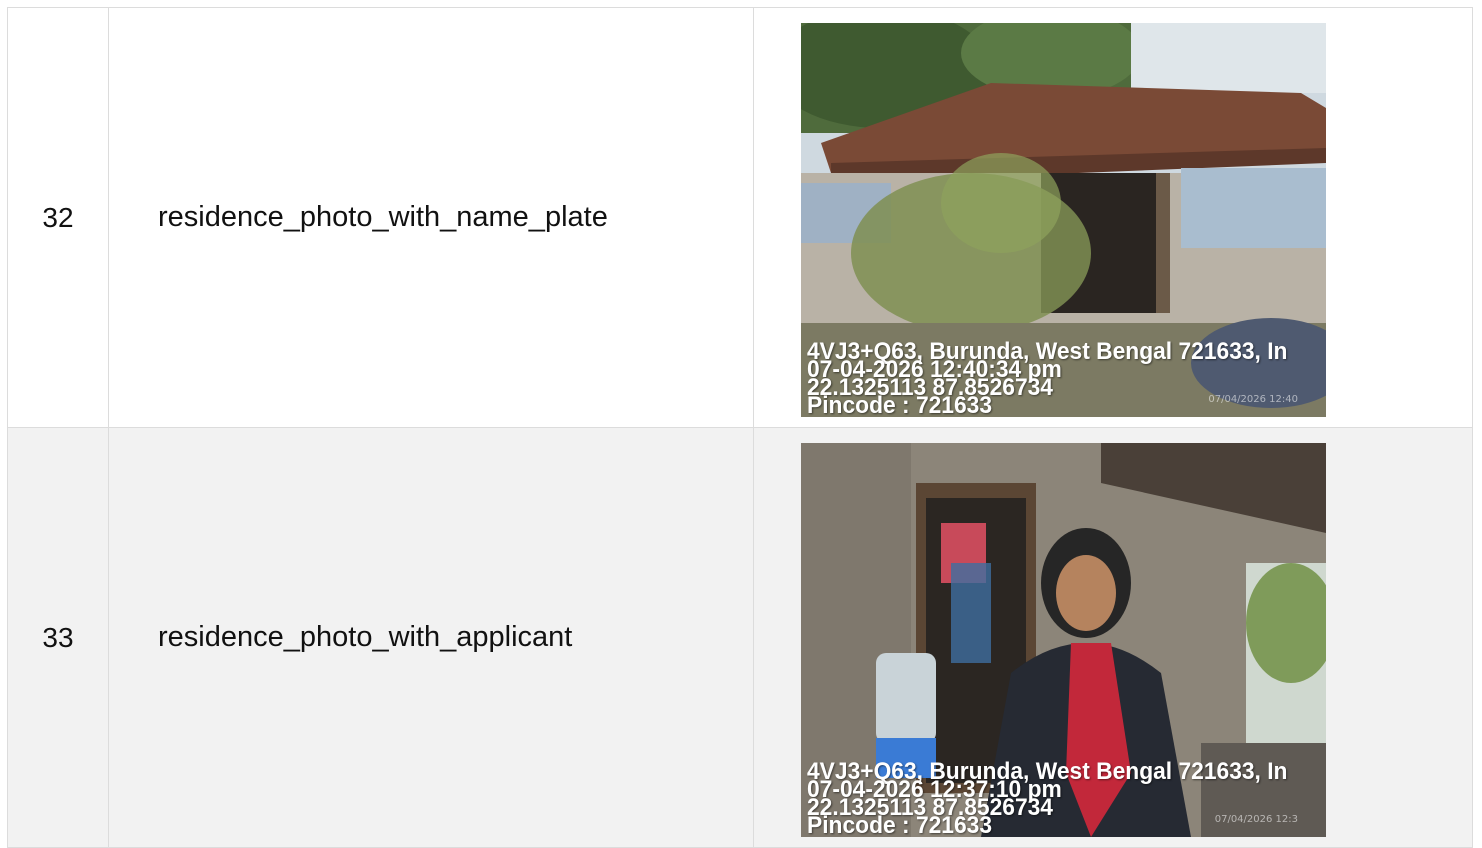  I want to click on photo-timestamp: 07/04/2026 12:3, so click(1256, 819).